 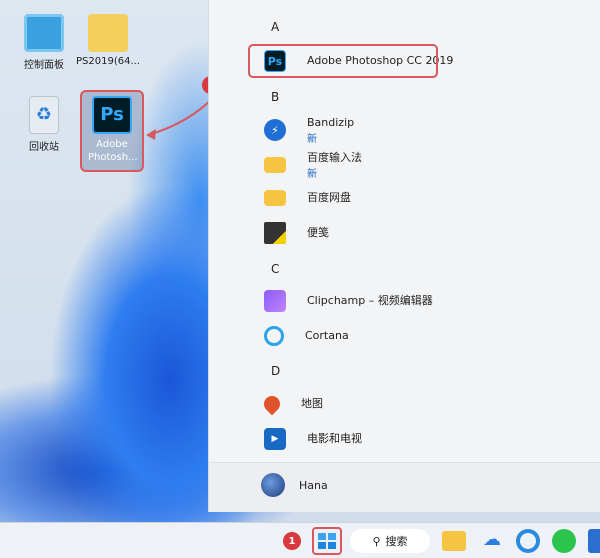 I want to click on step-badge-1: 1, so click(x=292, y=541).